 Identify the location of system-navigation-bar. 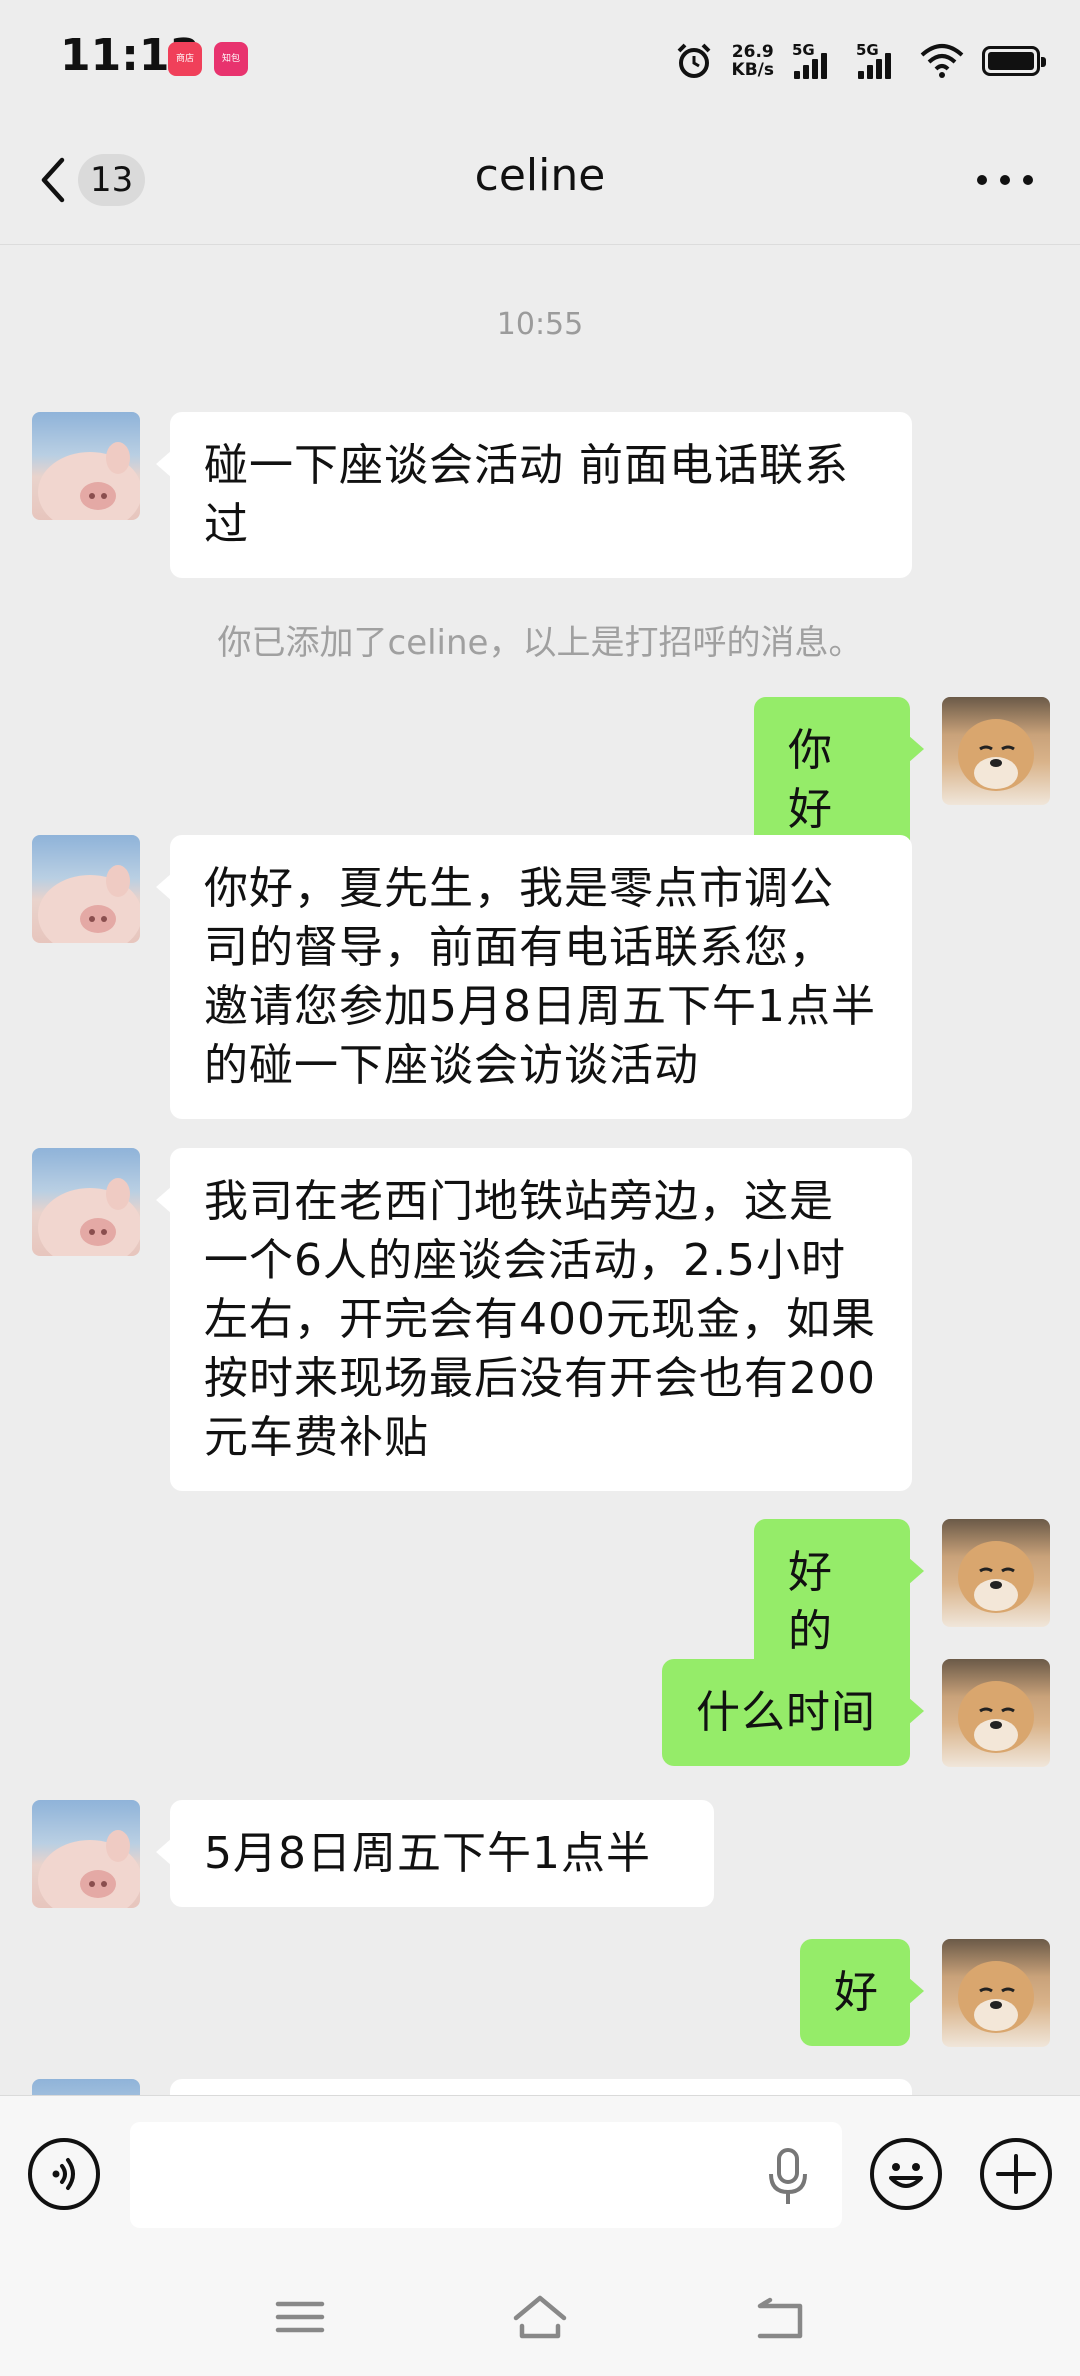
(540, 2316).